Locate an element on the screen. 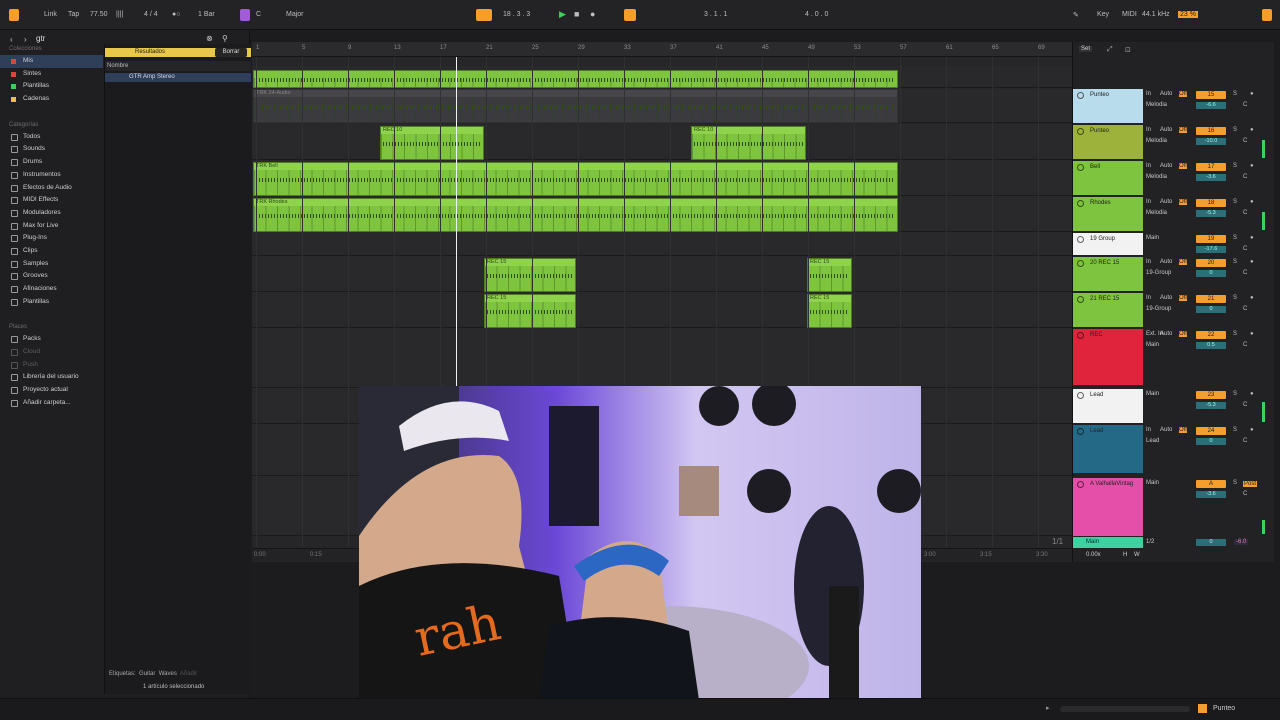 The image size is (1280, 720). h-button: H is located at coordinates (1125, 555).